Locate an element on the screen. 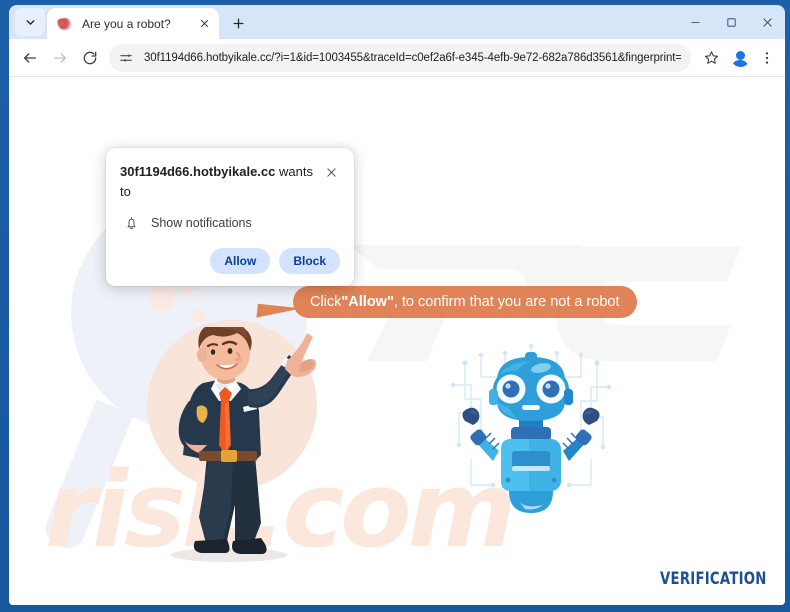 The width and height of the screenshot is (790, 612). bubble-prefix: Click is located at coordinates (326, 302).